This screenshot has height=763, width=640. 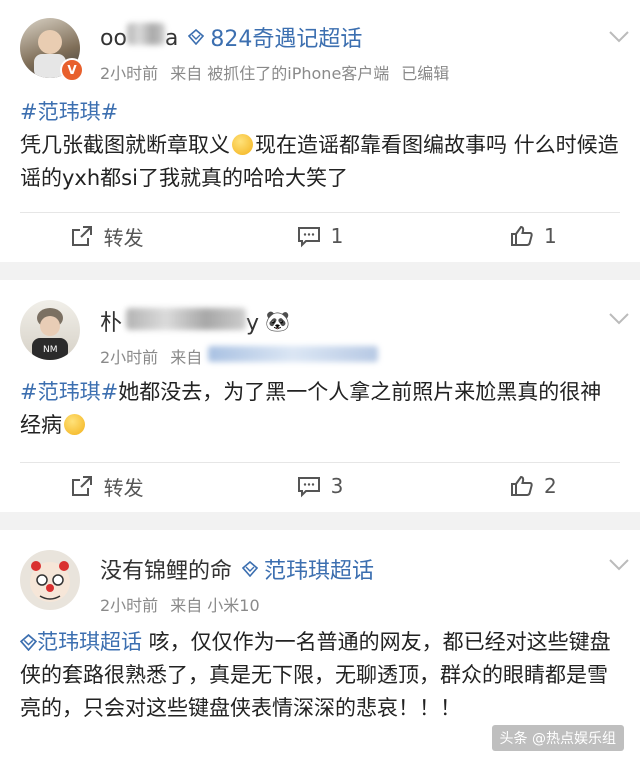 What do you see at coordinates (166, 569) in the screenshot?
I see `username: 没有锦鲤的命` at bounding box center [166, 569].